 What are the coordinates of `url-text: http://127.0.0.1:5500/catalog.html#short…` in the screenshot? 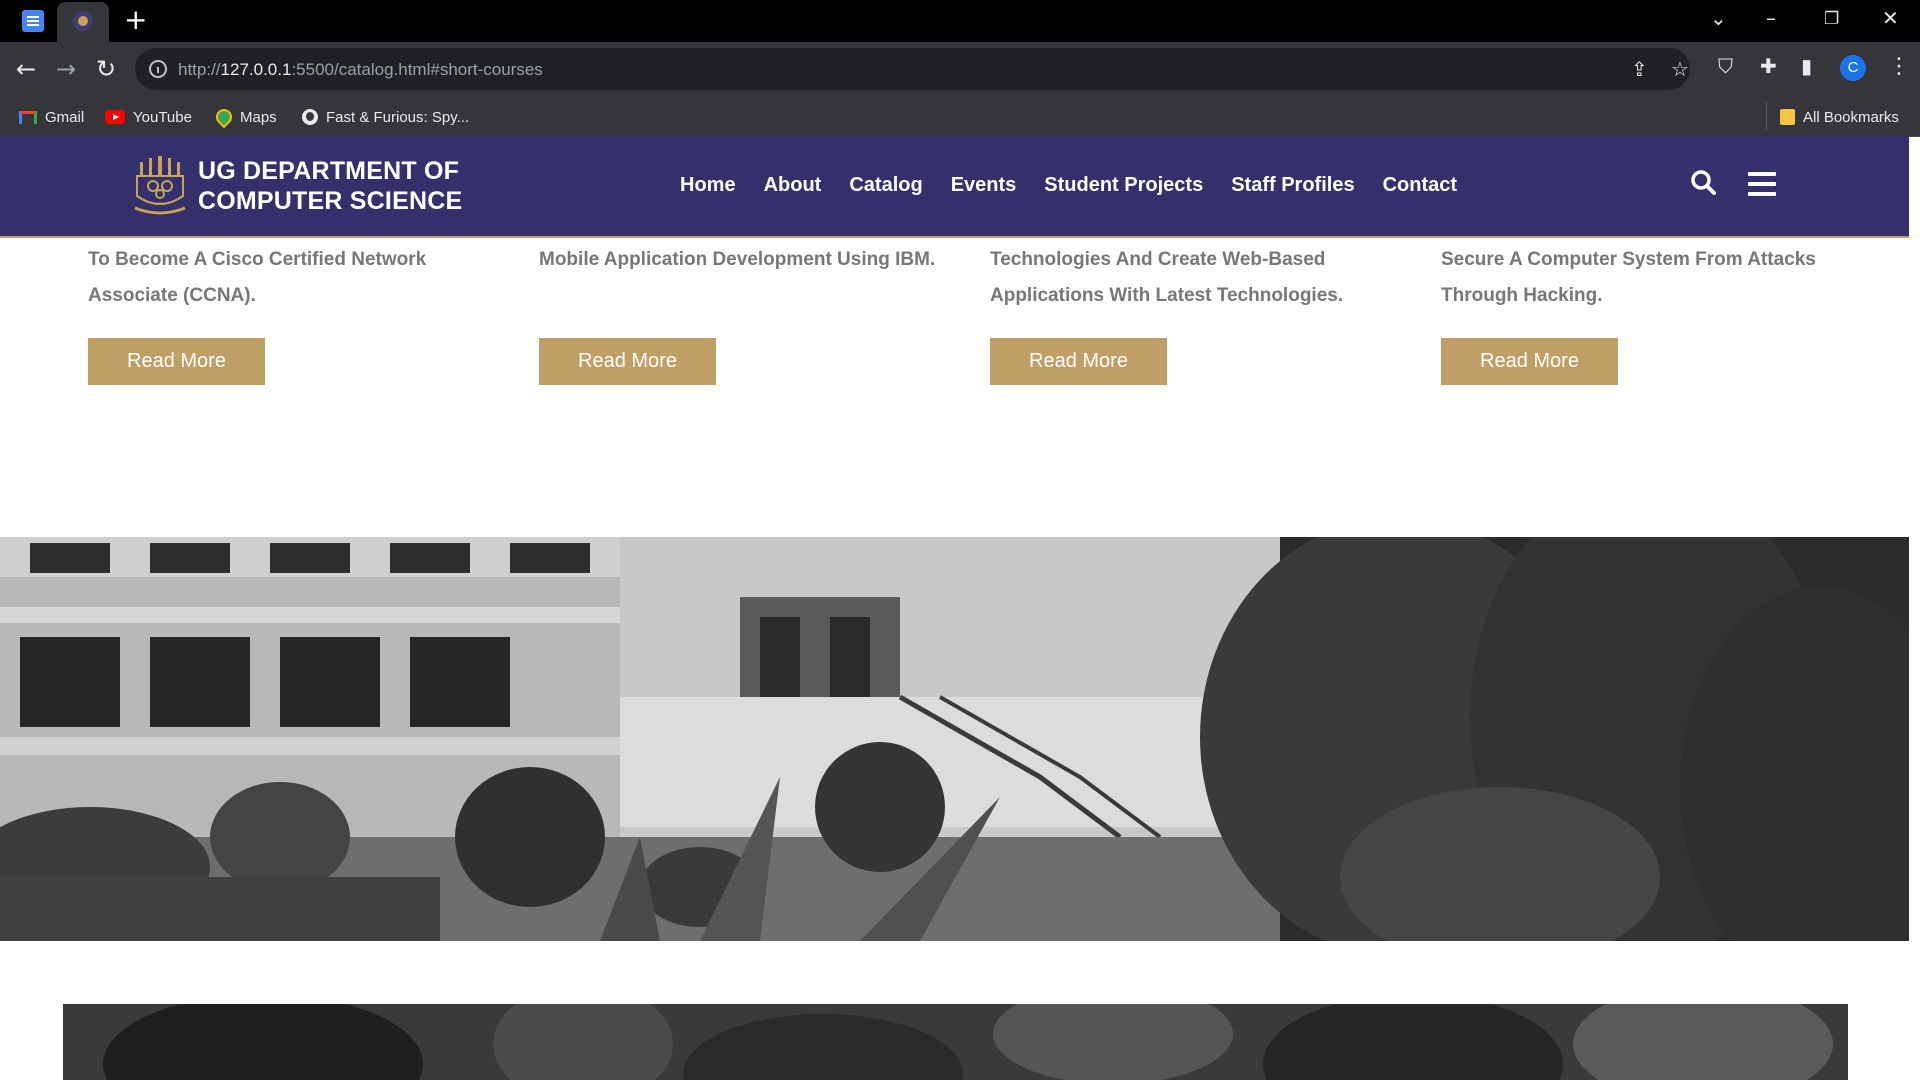 It's located at (360, 70).